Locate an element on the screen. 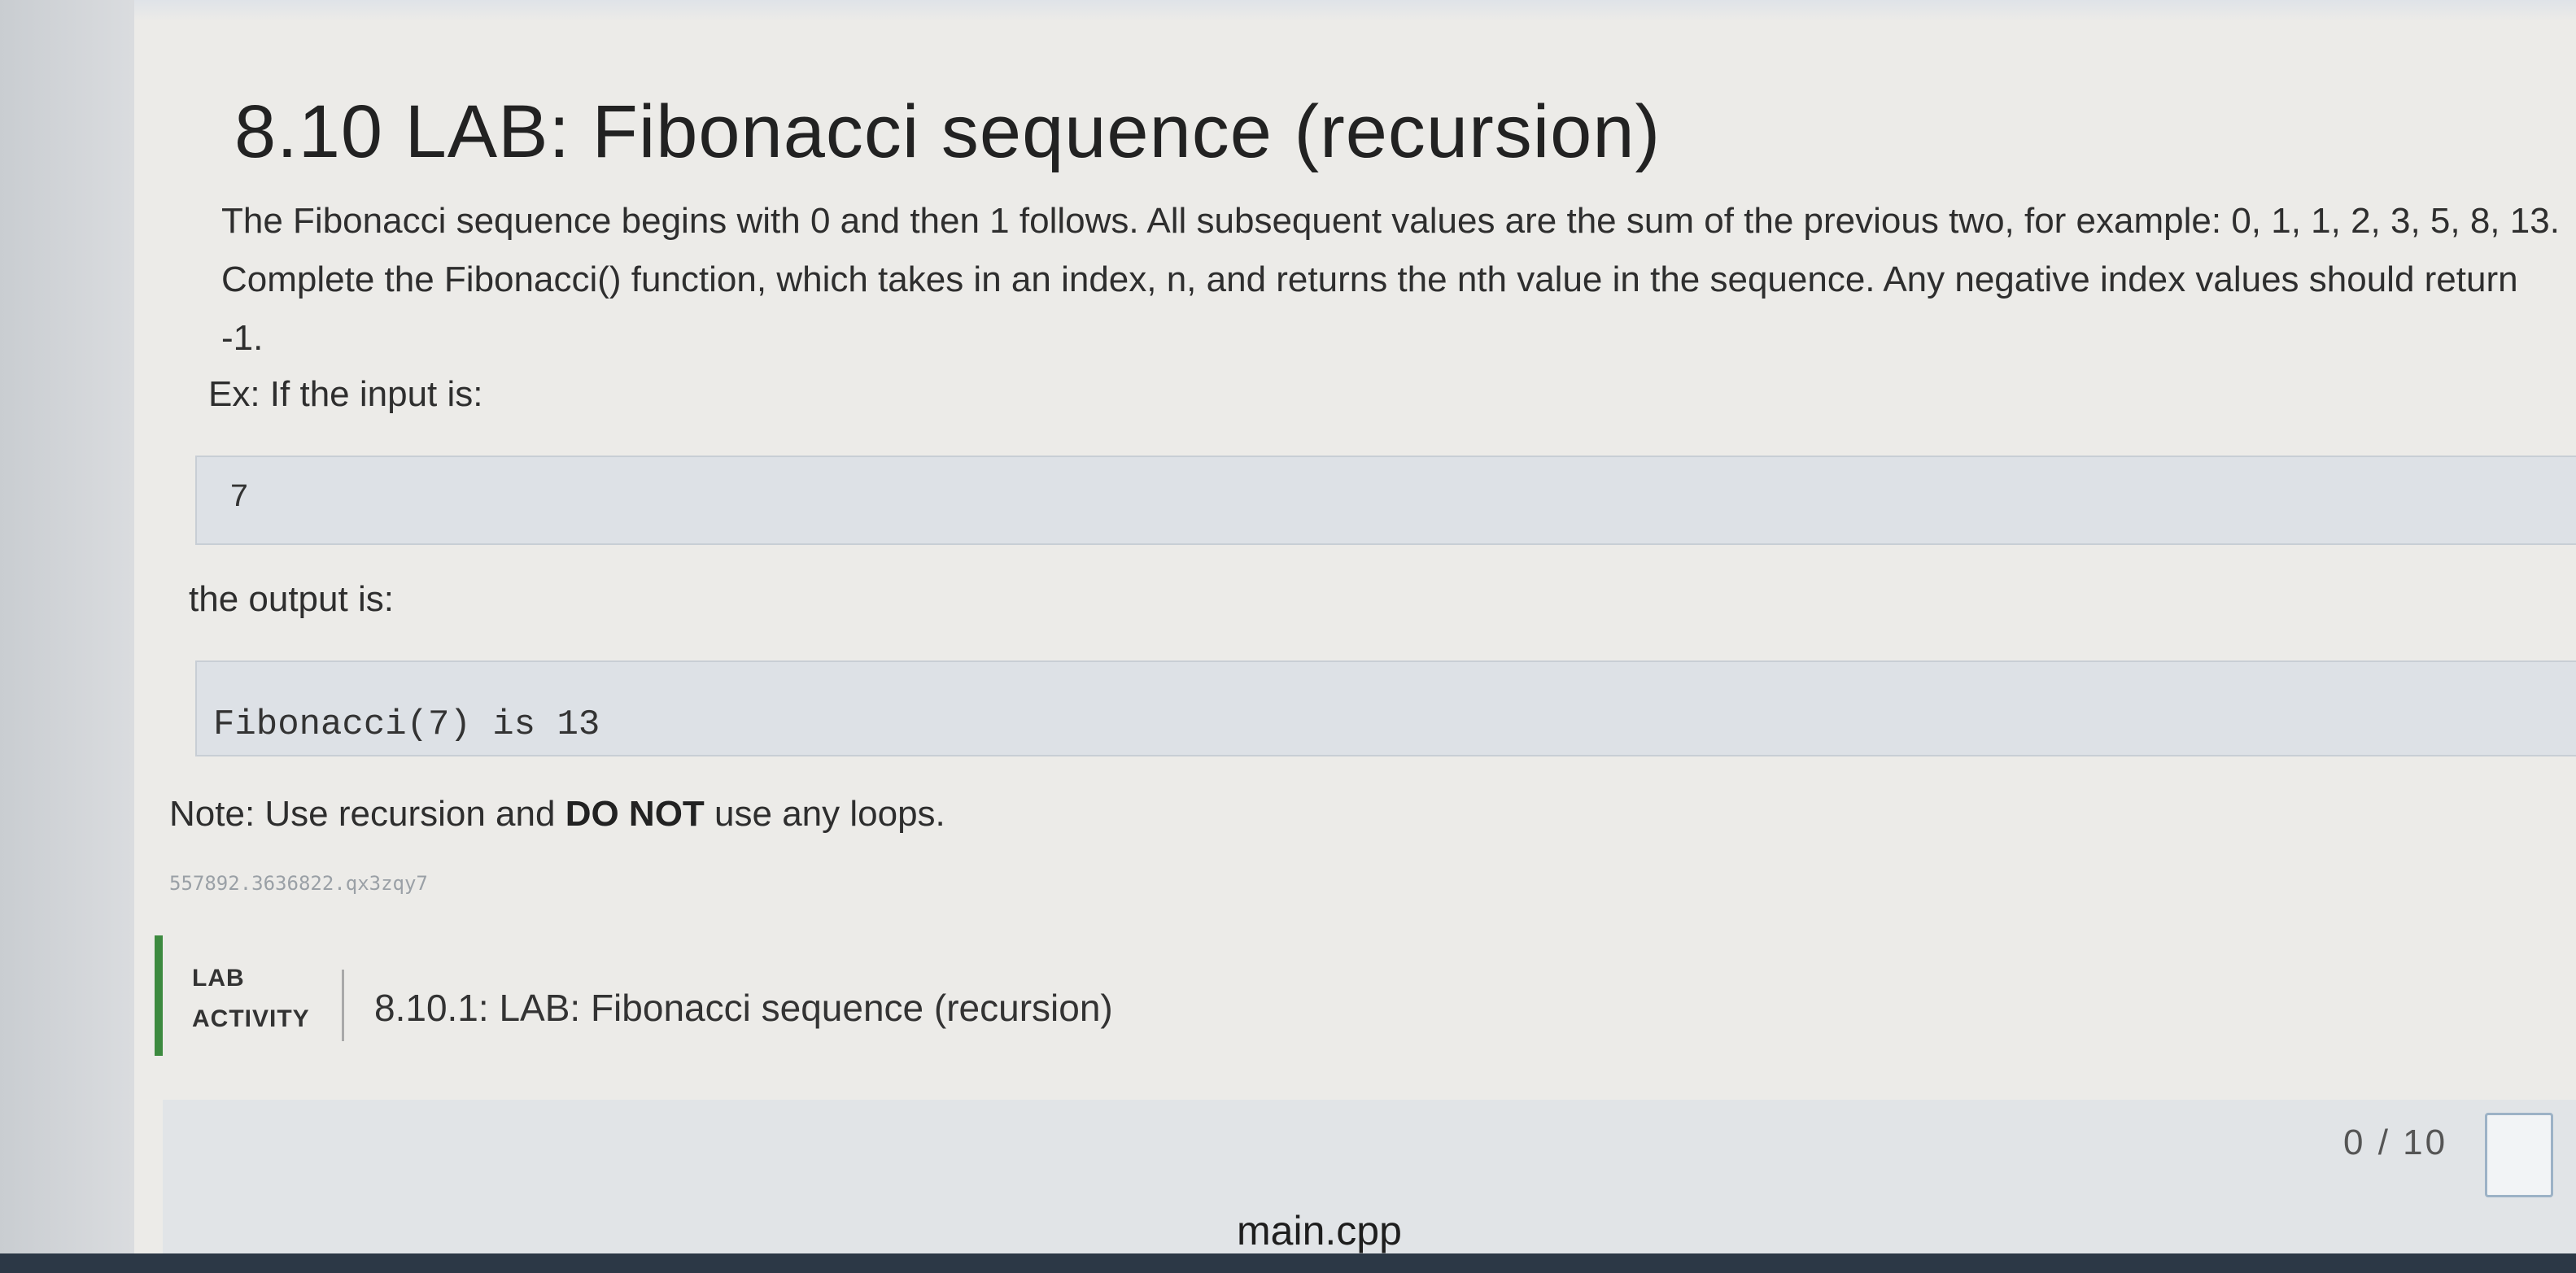 The image size is (2576, 1273). example-output-box: Fibonacci(7) is 13 is located at coordinates (1385, 708).